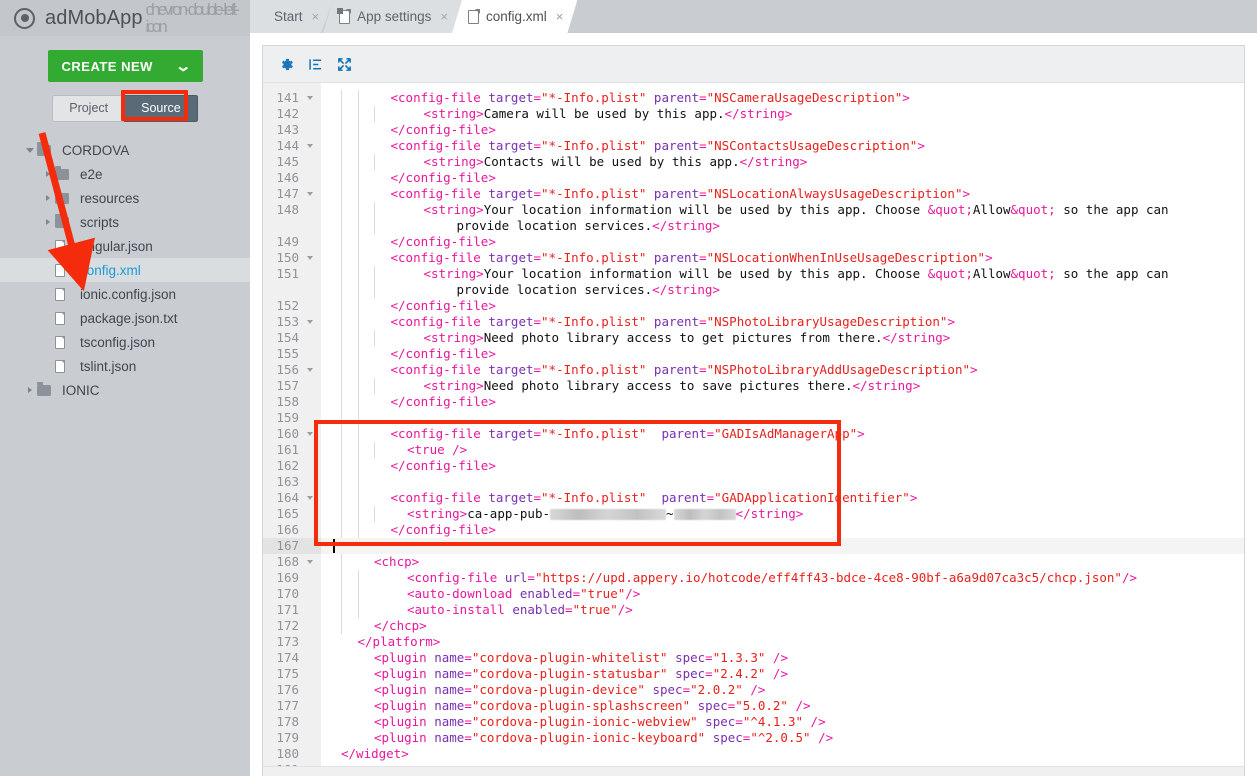 This screenshot has height=776, width=1257. Describe the element at coordinates (125, 390) in the screenshot. I see `tree-item-ionic: IONIC` at that location.